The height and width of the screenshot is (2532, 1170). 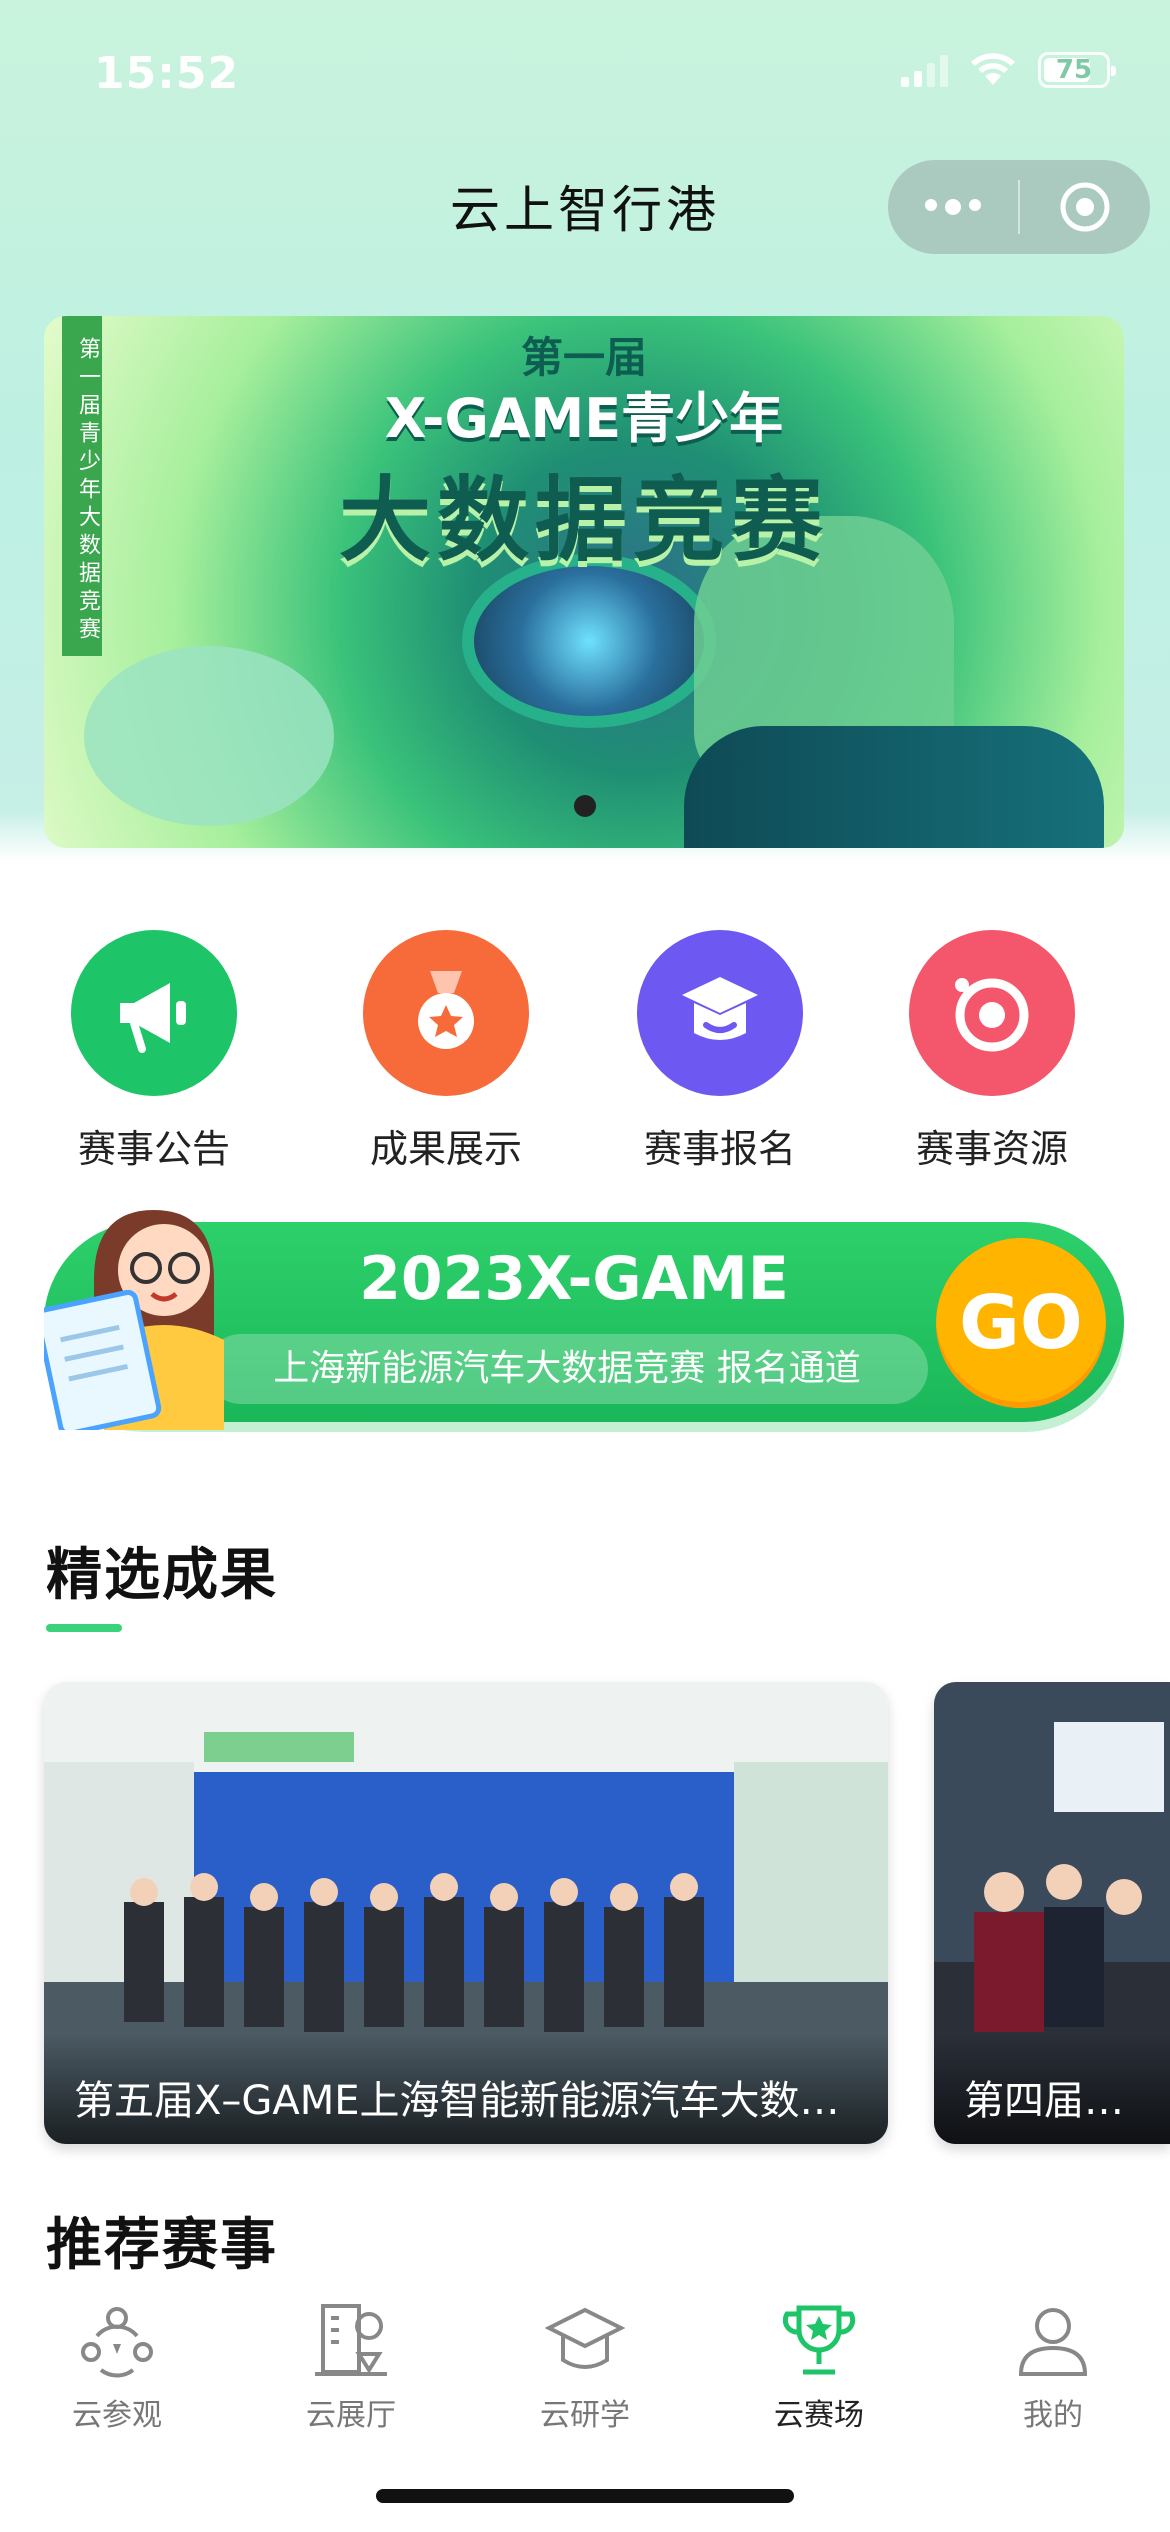 What do you see at coordinates (819, 2340) in the screenshot?
I see `trophy-icon` at bounding box center [819, 2340].